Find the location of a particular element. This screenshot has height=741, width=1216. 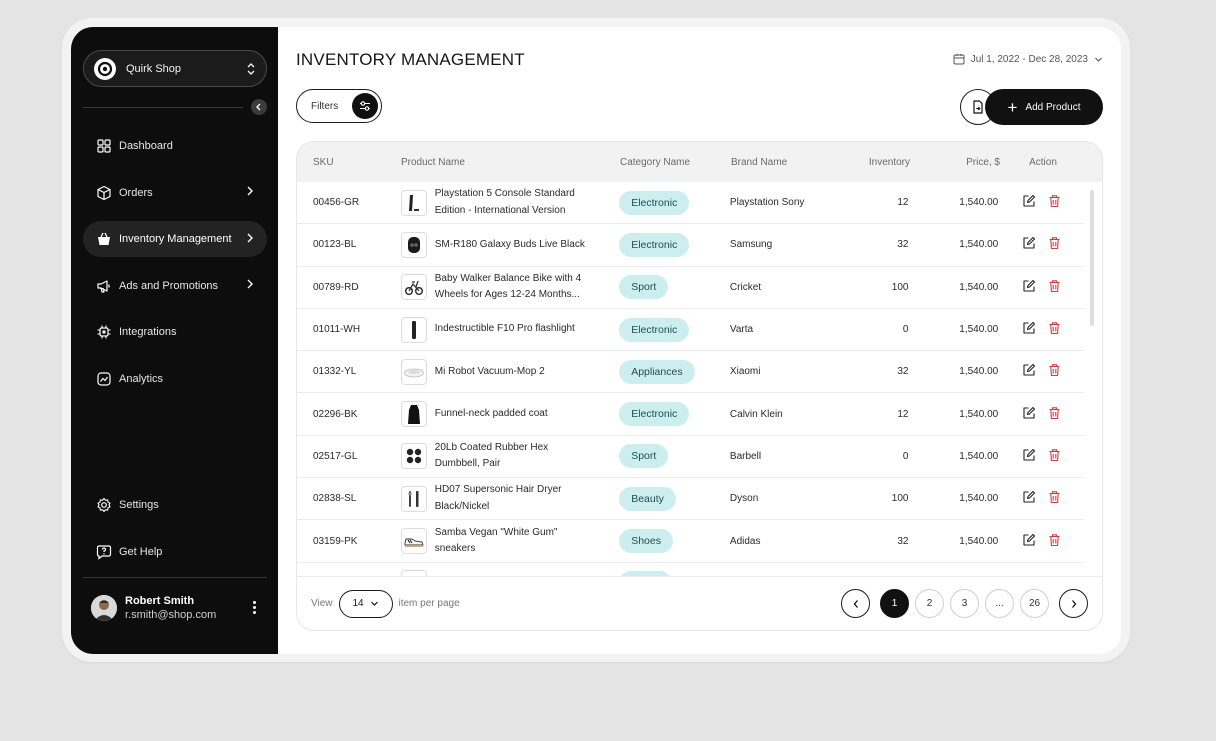

column-header-inventory: Inventory is located at coordinates (874, 162).